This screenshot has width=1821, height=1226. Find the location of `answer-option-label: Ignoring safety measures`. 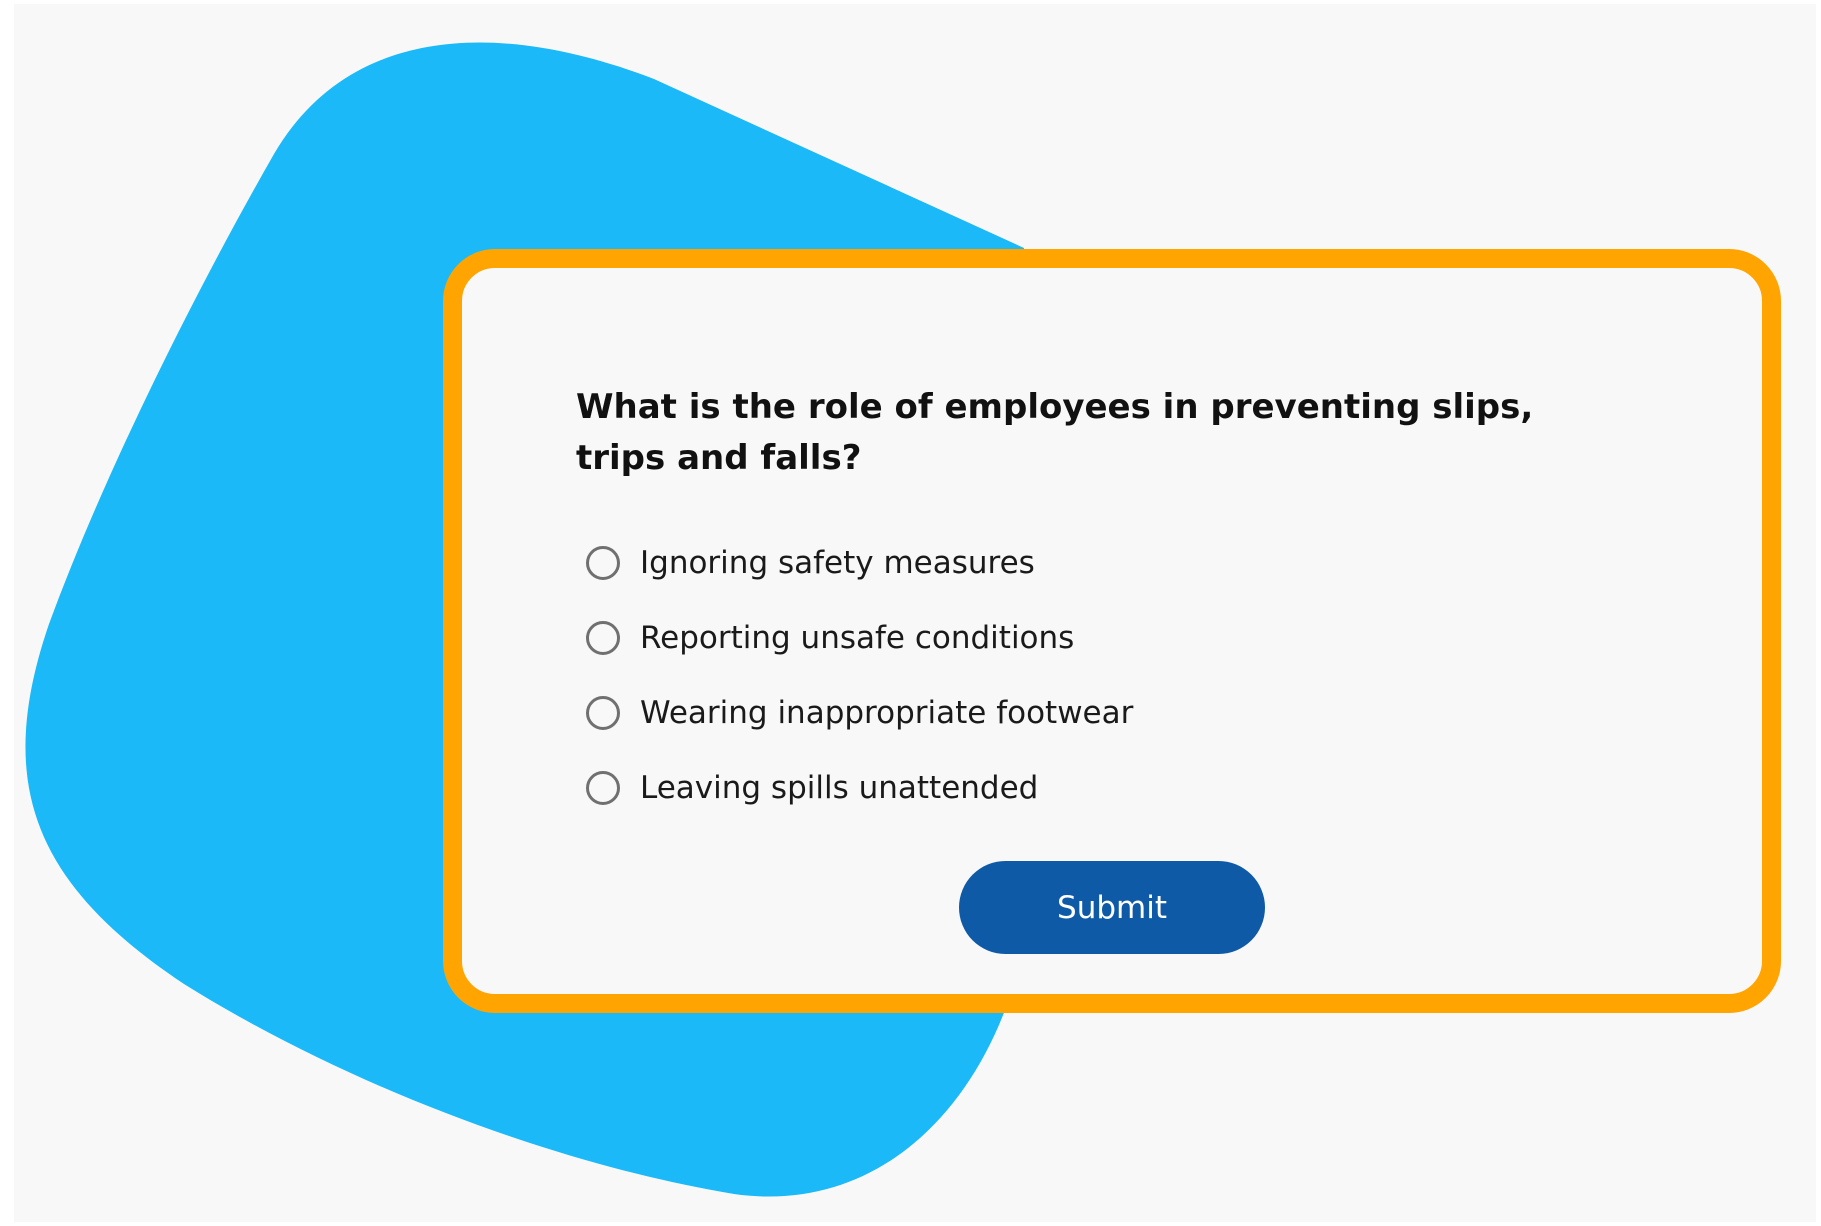

answer-option-label: Ignoring safety measures is located at coordinates (837, 562).